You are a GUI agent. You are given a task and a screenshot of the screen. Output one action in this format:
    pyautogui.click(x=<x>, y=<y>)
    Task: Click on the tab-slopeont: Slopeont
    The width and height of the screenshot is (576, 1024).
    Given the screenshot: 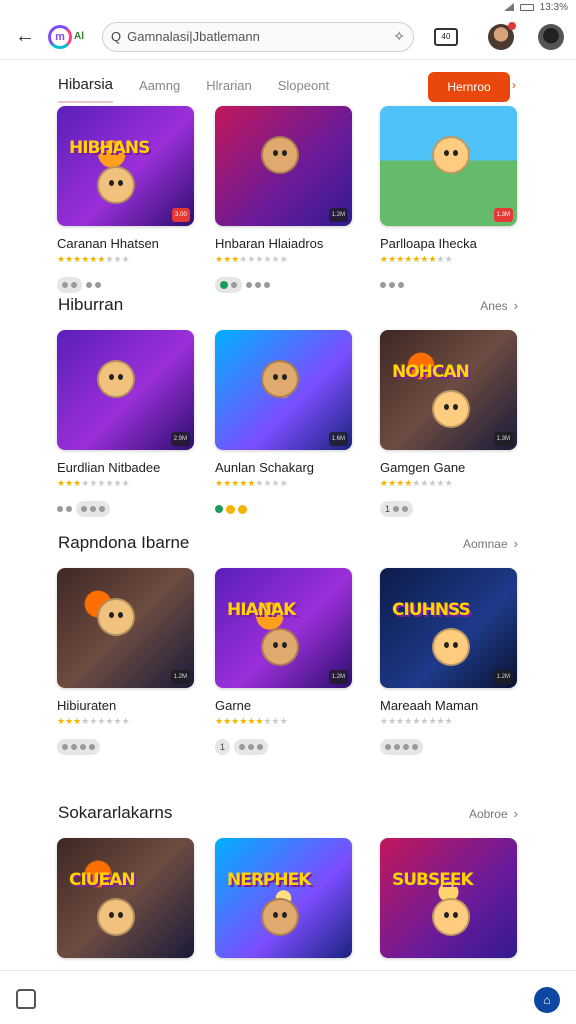 What is the action you would take?
    pyautogui.click(x=303, y=85)
    